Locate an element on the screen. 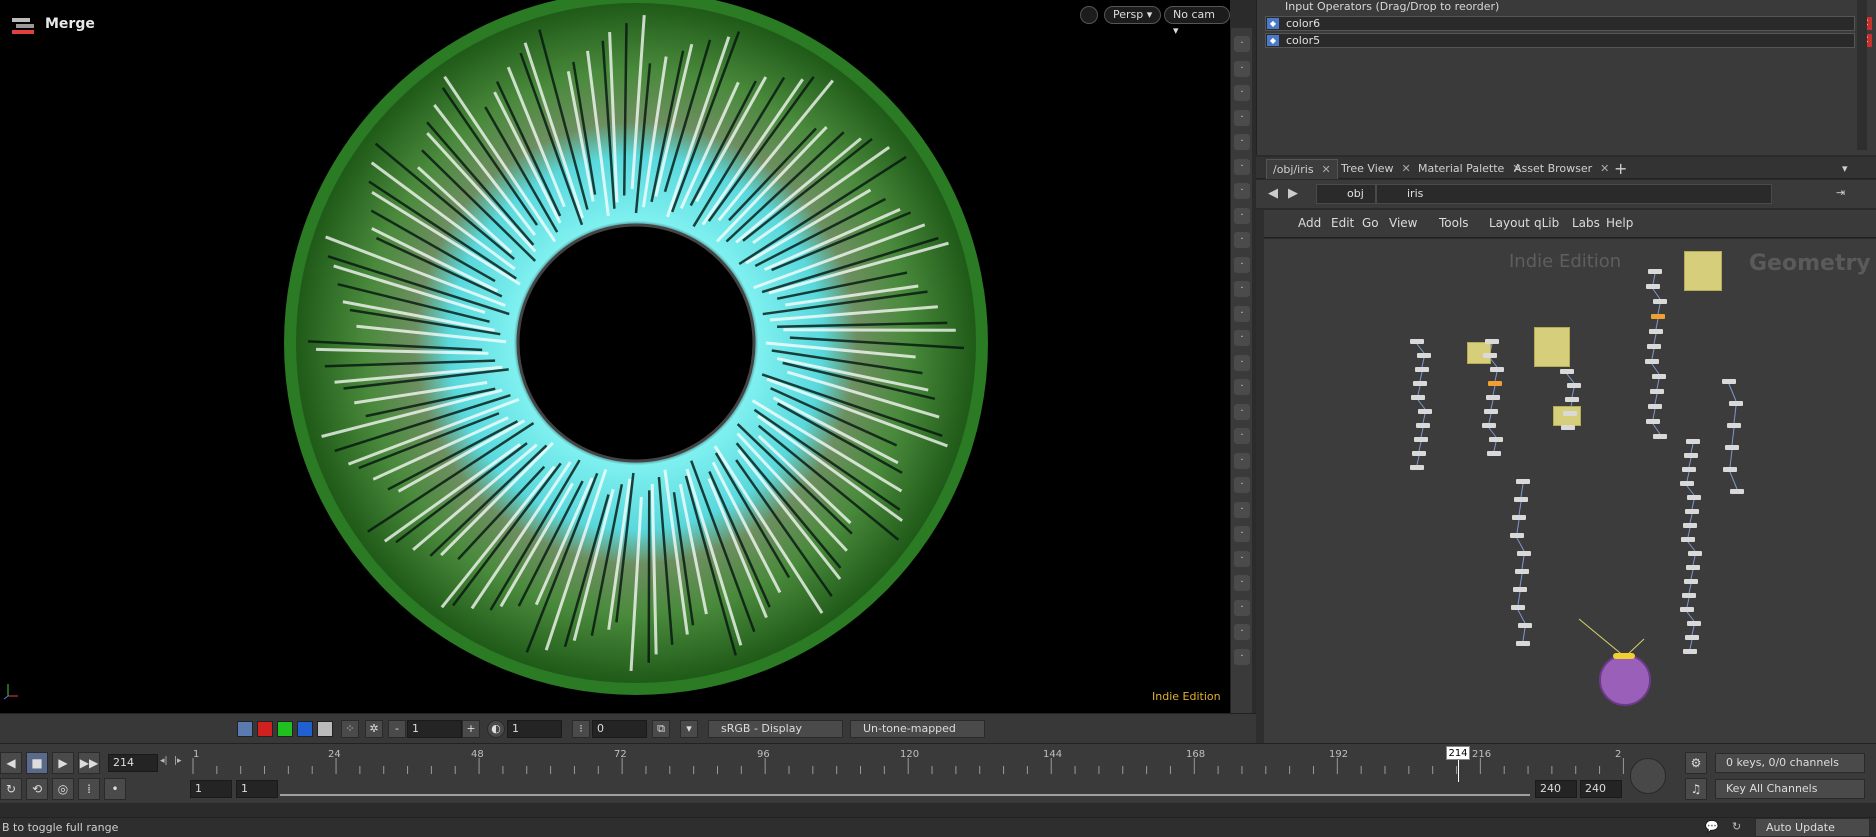  rgb-channel-button is located at coordinates (245, 729).